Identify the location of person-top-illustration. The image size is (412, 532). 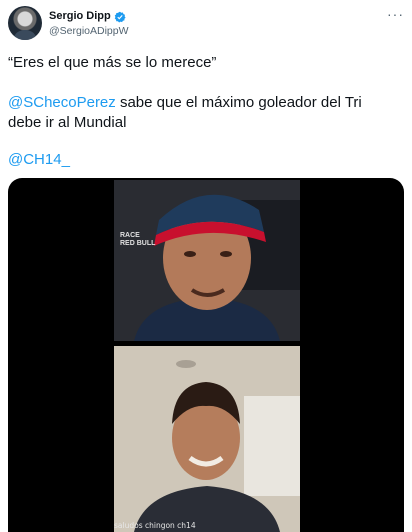
(207, 260).